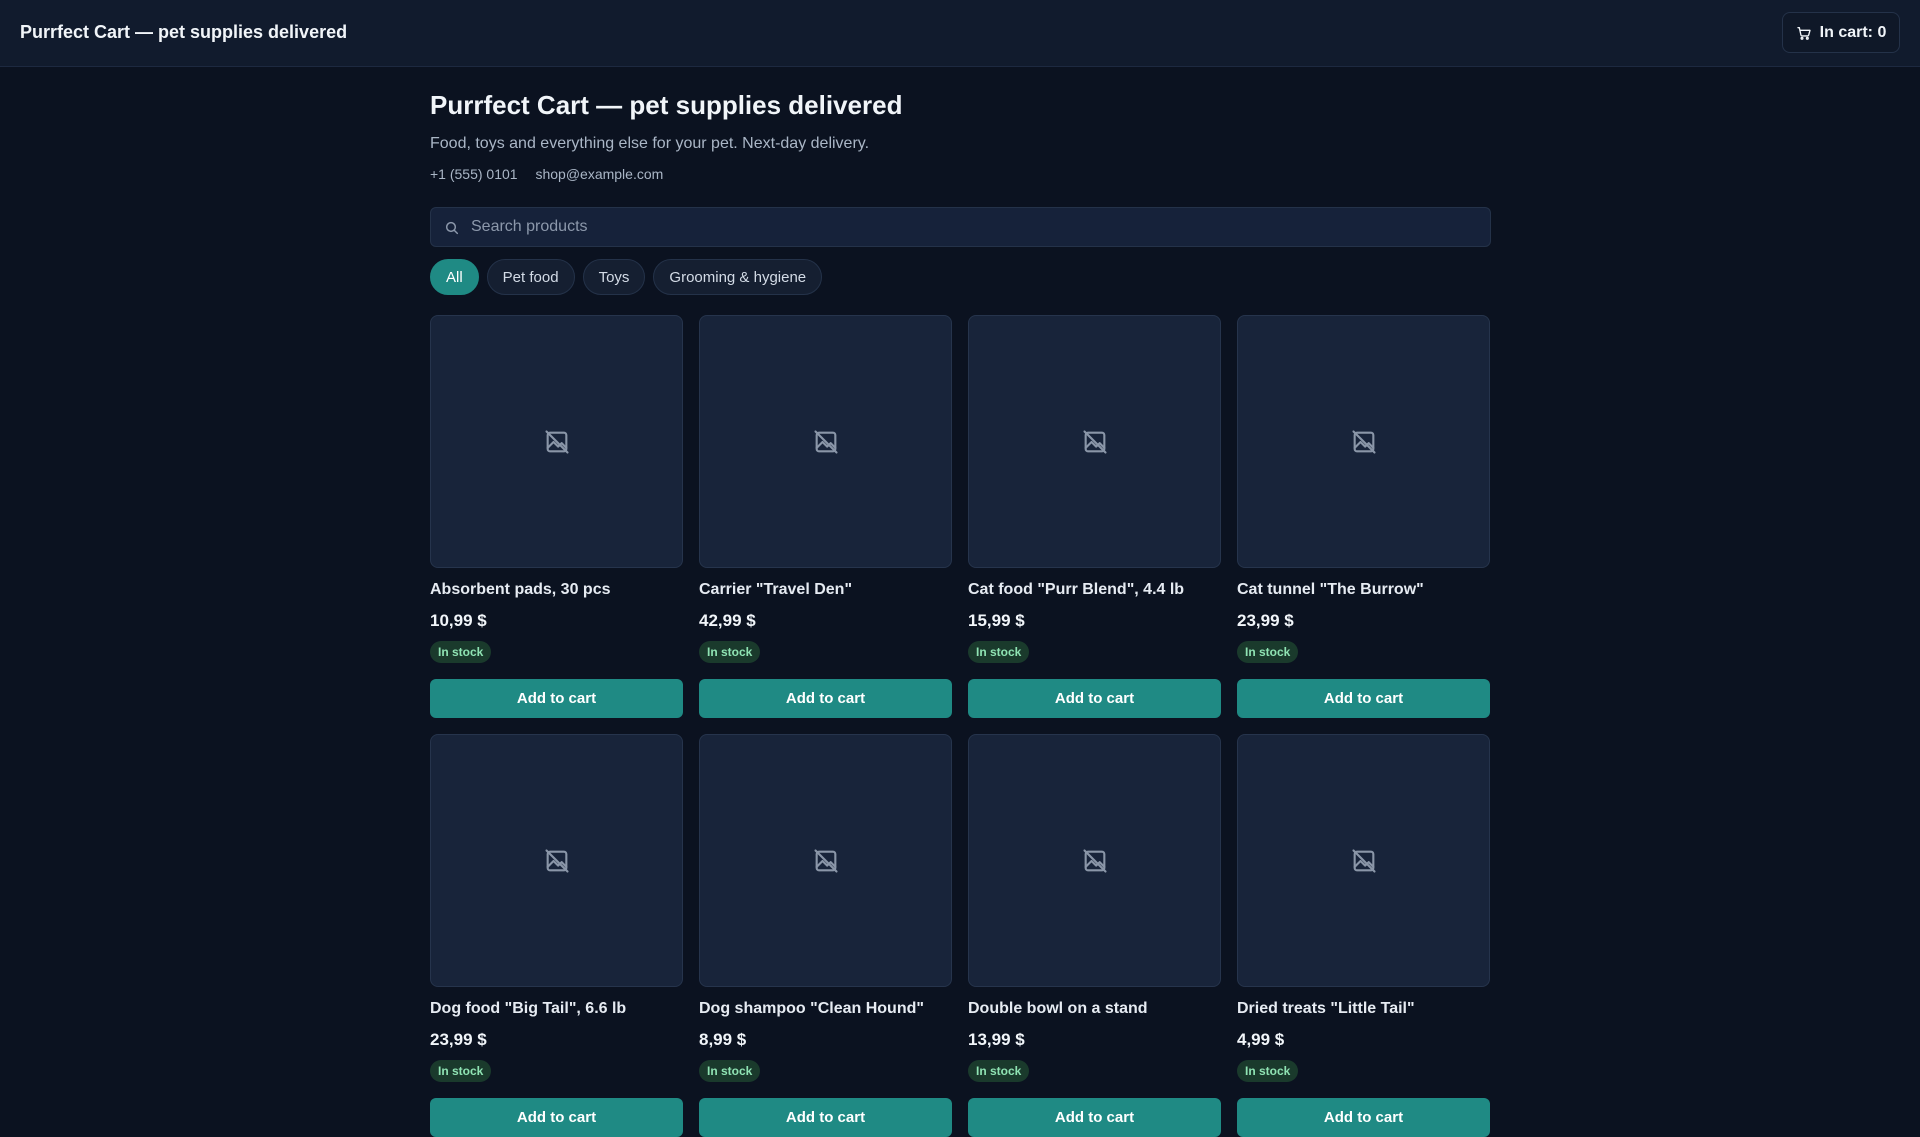  What do you see at coordinates (614, 277) in the screenshot?
I see `filter-chip-toys: Toys` at bounding box center [614, 277].